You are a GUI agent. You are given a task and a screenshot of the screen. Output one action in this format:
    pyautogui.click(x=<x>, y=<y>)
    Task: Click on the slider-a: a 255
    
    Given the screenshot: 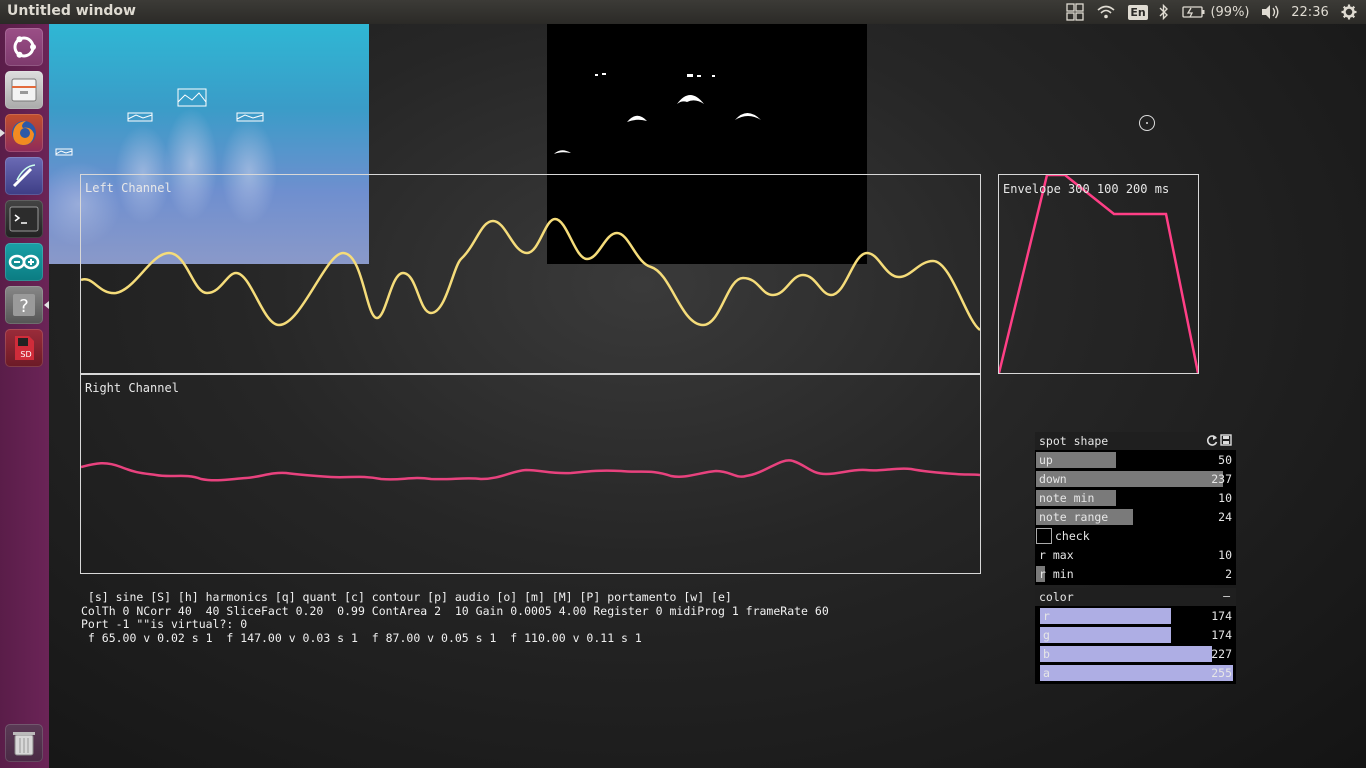 What is the action you would take?
    pyautogui.click(x=1137, y=673)
    